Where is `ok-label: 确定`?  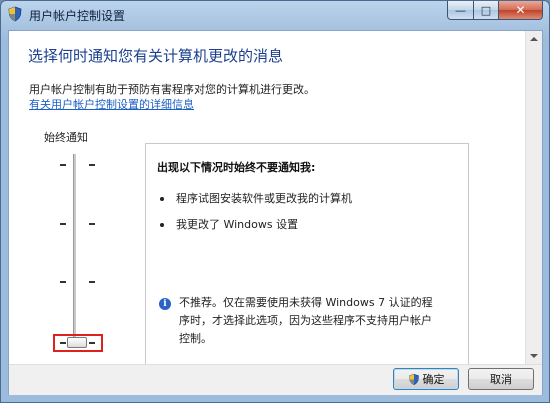 ok-label: 确定 is located at coordinates (433, 379).